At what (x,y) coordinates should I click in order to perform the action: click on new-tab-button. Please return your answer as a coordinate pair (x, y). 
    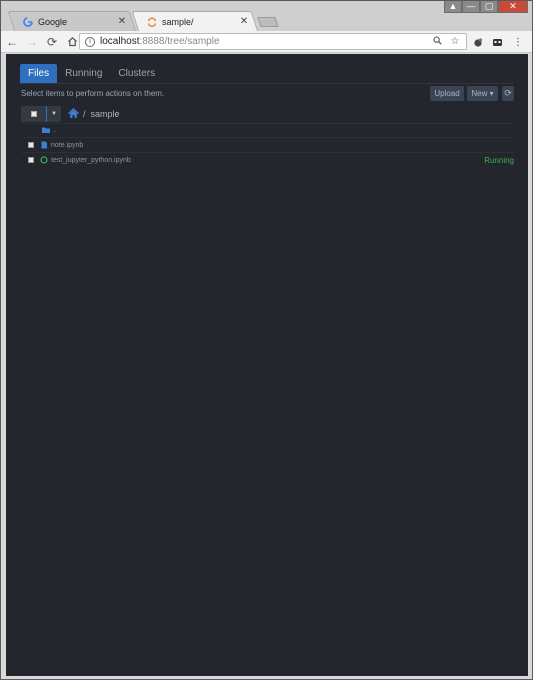
    Looking at the image, I should click on (268, 22).